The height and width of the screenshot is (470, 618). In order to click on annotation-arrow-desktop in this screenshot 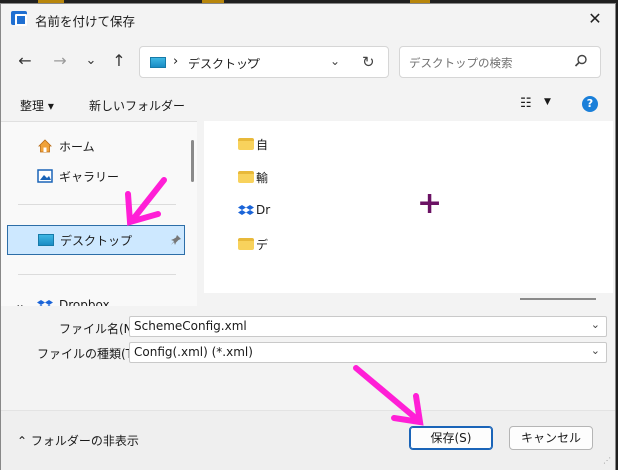, I will do `click(146, 201)`.